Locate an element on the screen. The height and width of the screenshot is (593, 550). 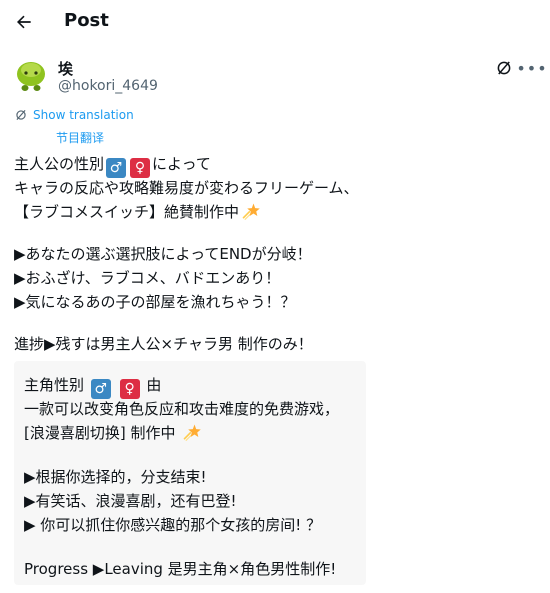
arrow-left-icon is located at coordinates (24, 22).